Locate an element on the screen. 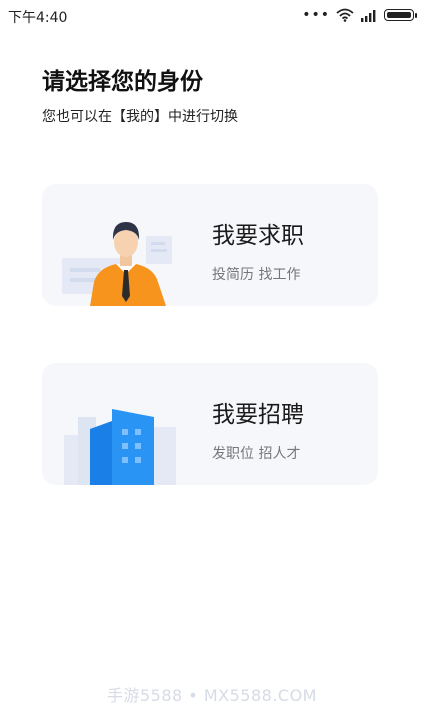  recruiter-title: 我要招聘 is located at coordinates (258, 415).